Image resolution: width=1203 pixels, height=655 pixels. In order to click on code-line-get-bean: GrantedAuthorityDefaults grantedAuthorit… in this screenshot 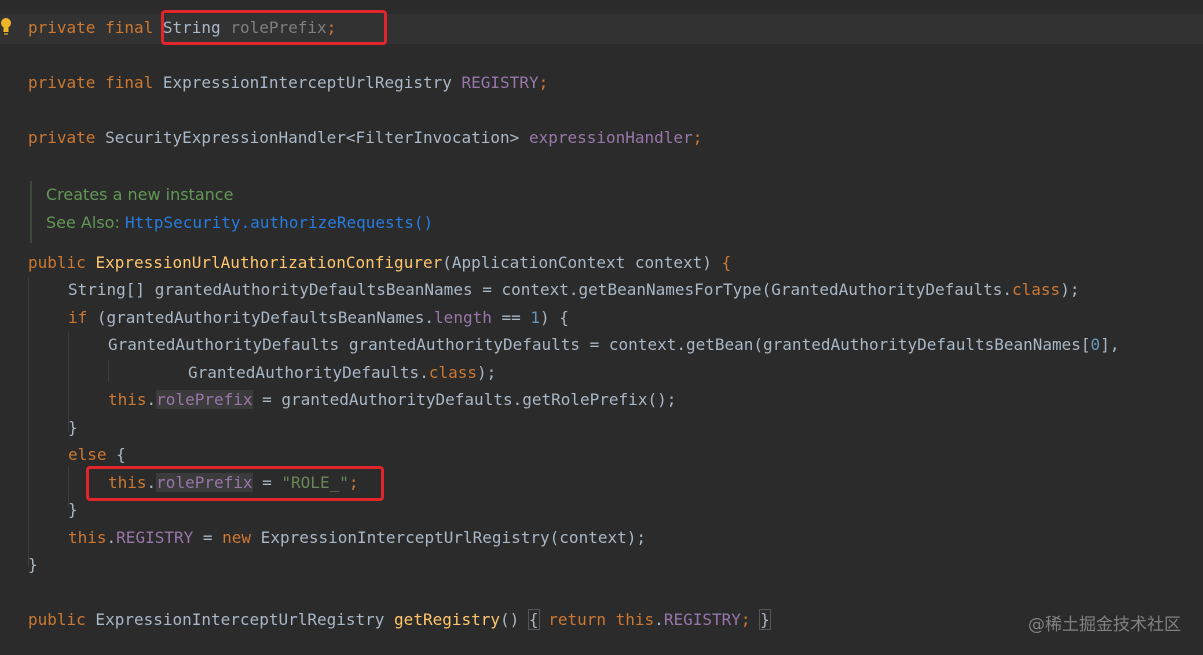, I will do `click(613, 345)`.